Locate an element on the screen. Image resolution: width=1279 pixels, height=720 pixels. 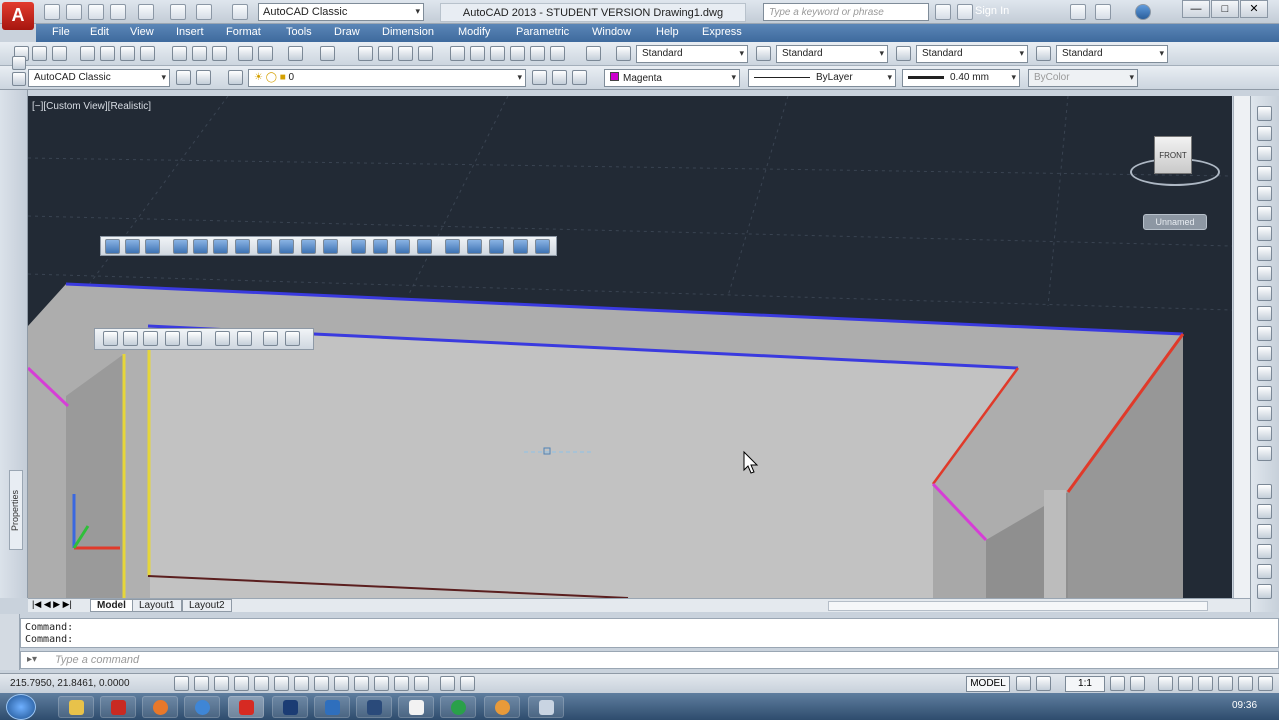
revolve-icon is located at coordinates (424, 246).